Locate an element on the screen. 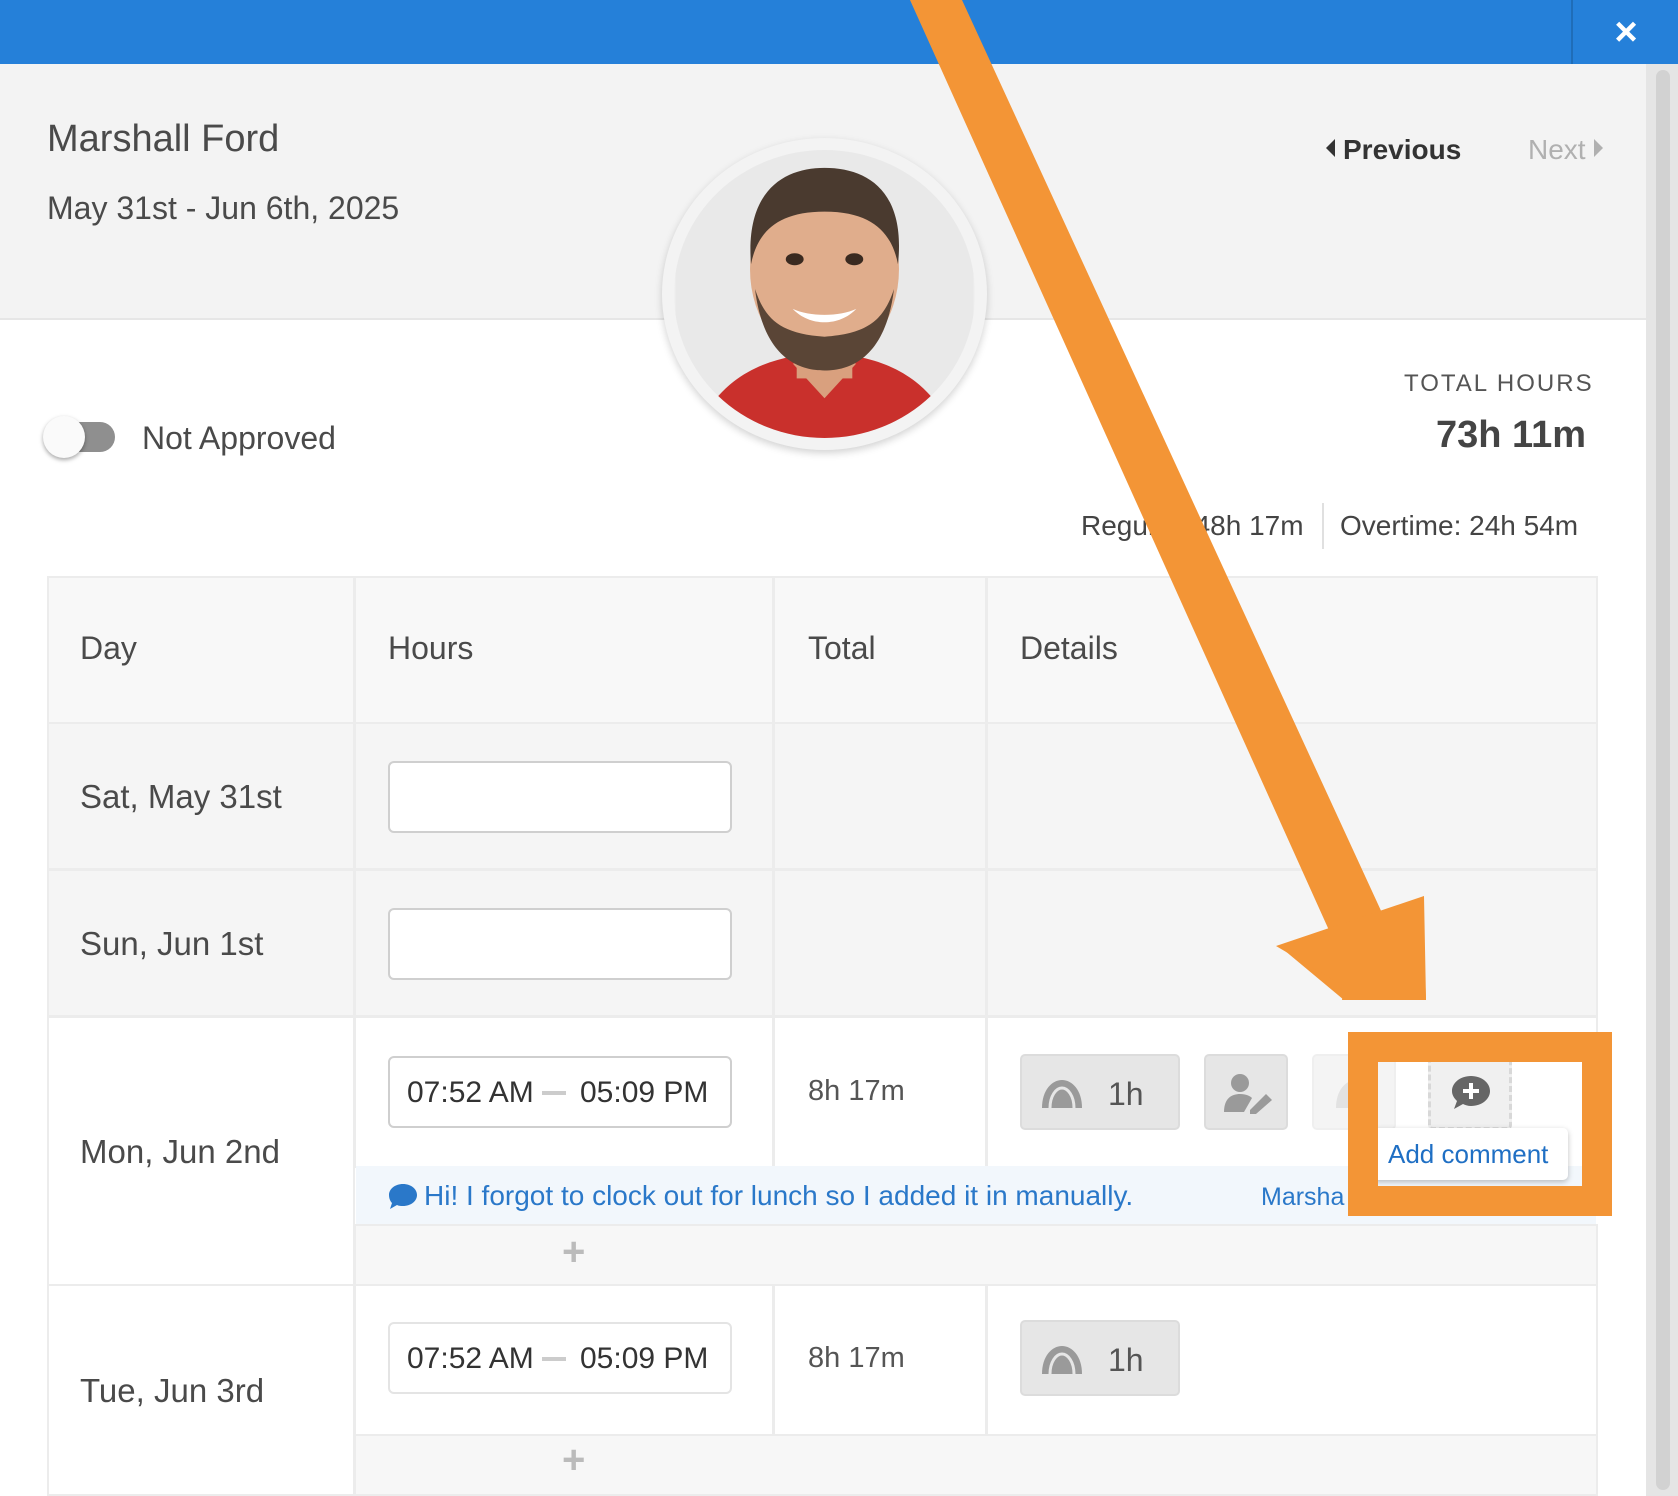 The image size is (1678, 1496). caret-right-icon is located at coordinates (1598, 148).